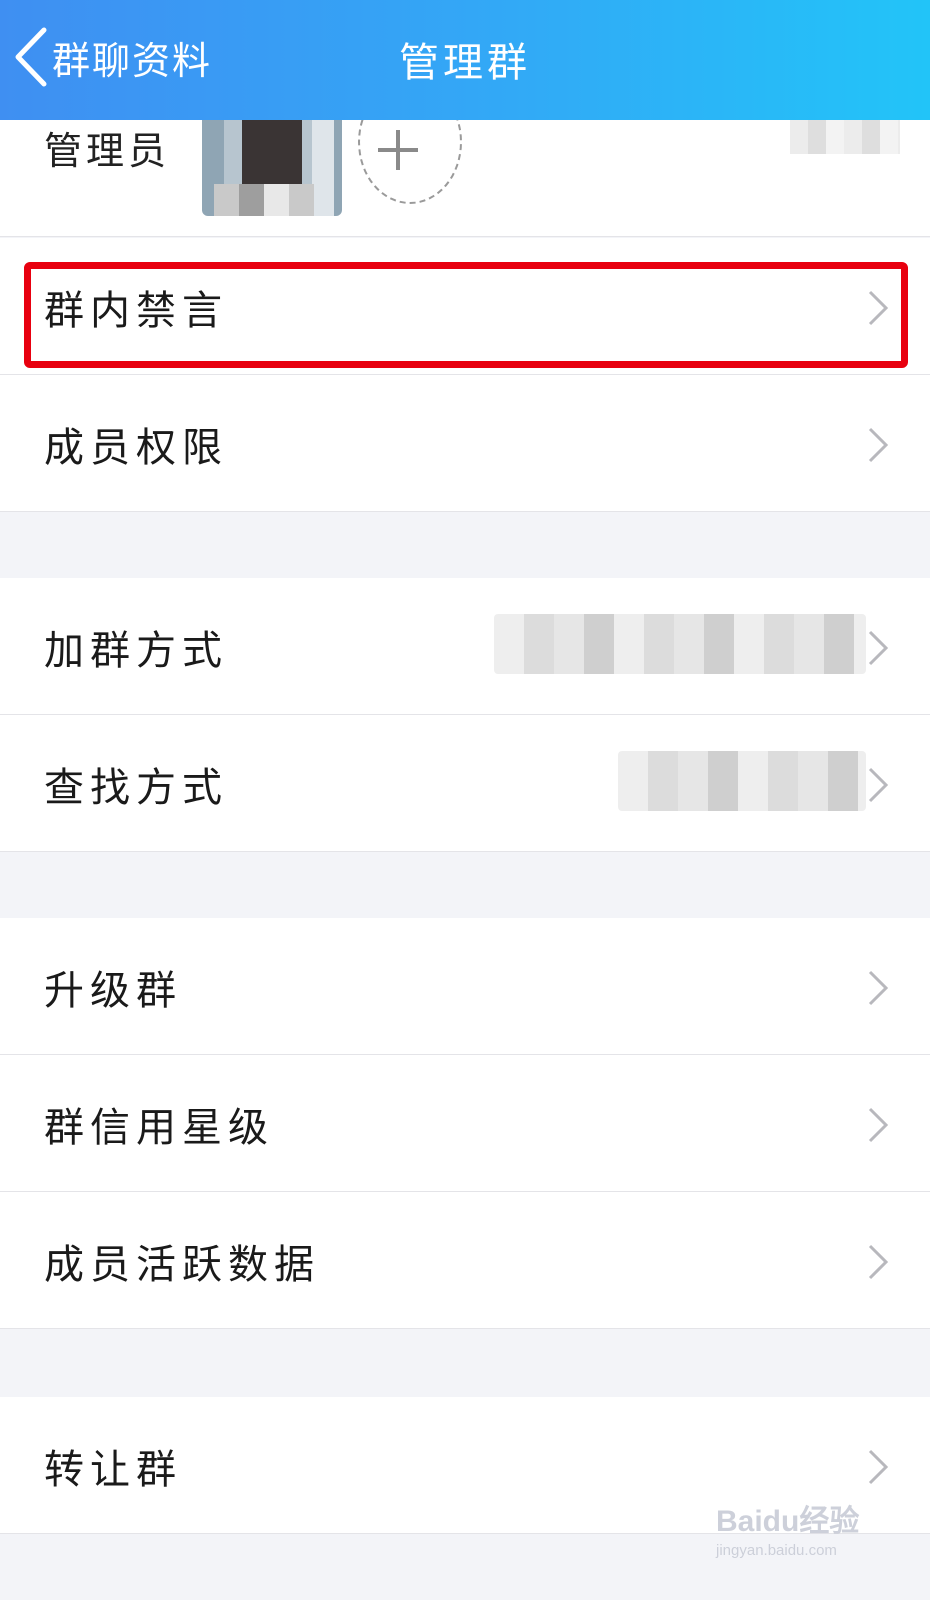 The height and width of the screenshot is (1600, 930). Describe the element at coordinates (465, 1123) in the screenshot. I see `list-item-credit-rating: 群信用星级` at that location.